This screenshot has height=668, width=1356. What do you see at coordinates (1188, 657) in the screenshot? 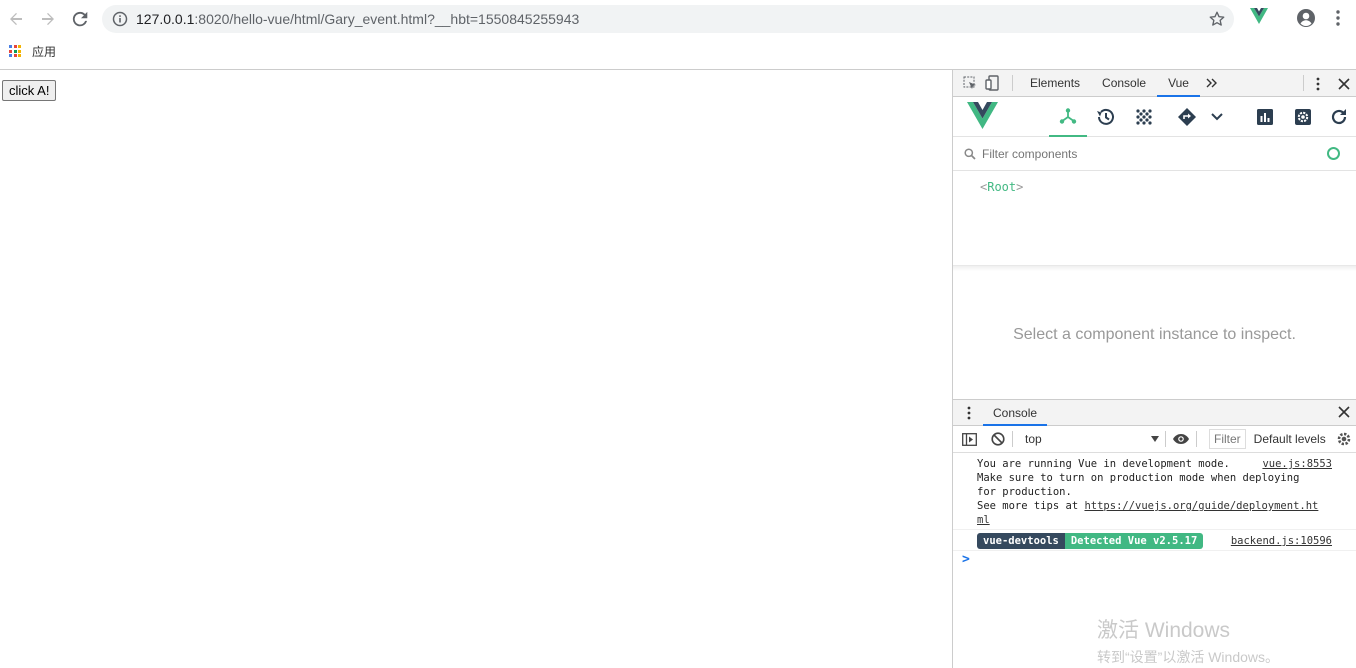
I see `watermark-subtitle: 转到“设置”以激活 Windows。` at bounding box center [1188, 657].